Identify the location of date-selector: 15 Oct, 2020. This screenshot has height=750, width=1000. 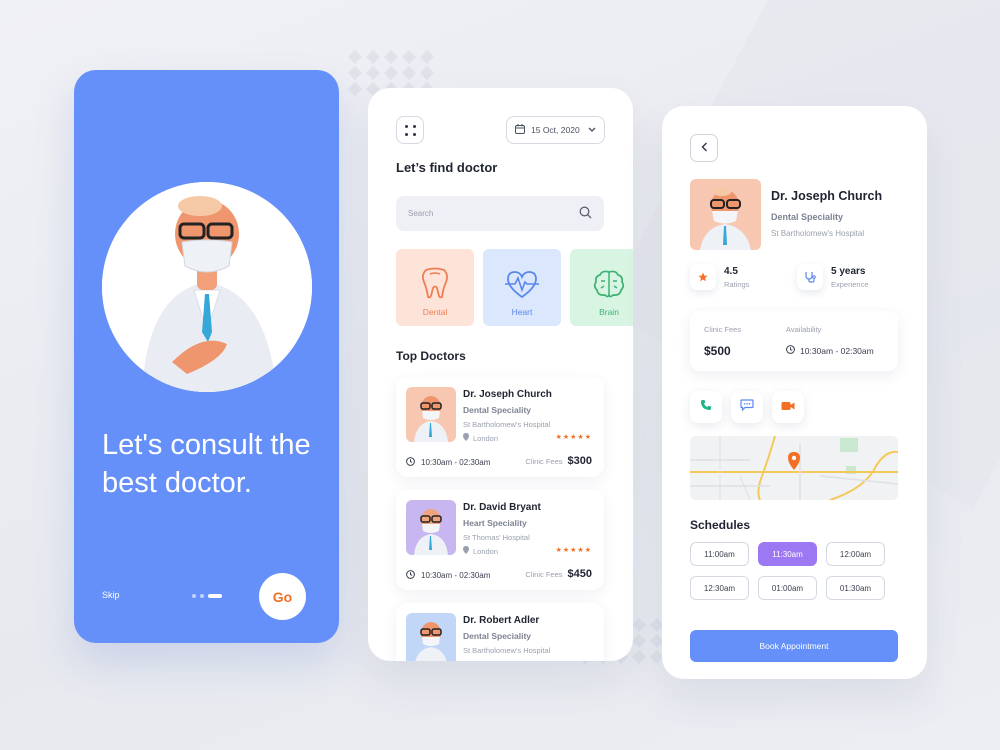
(555, 130).